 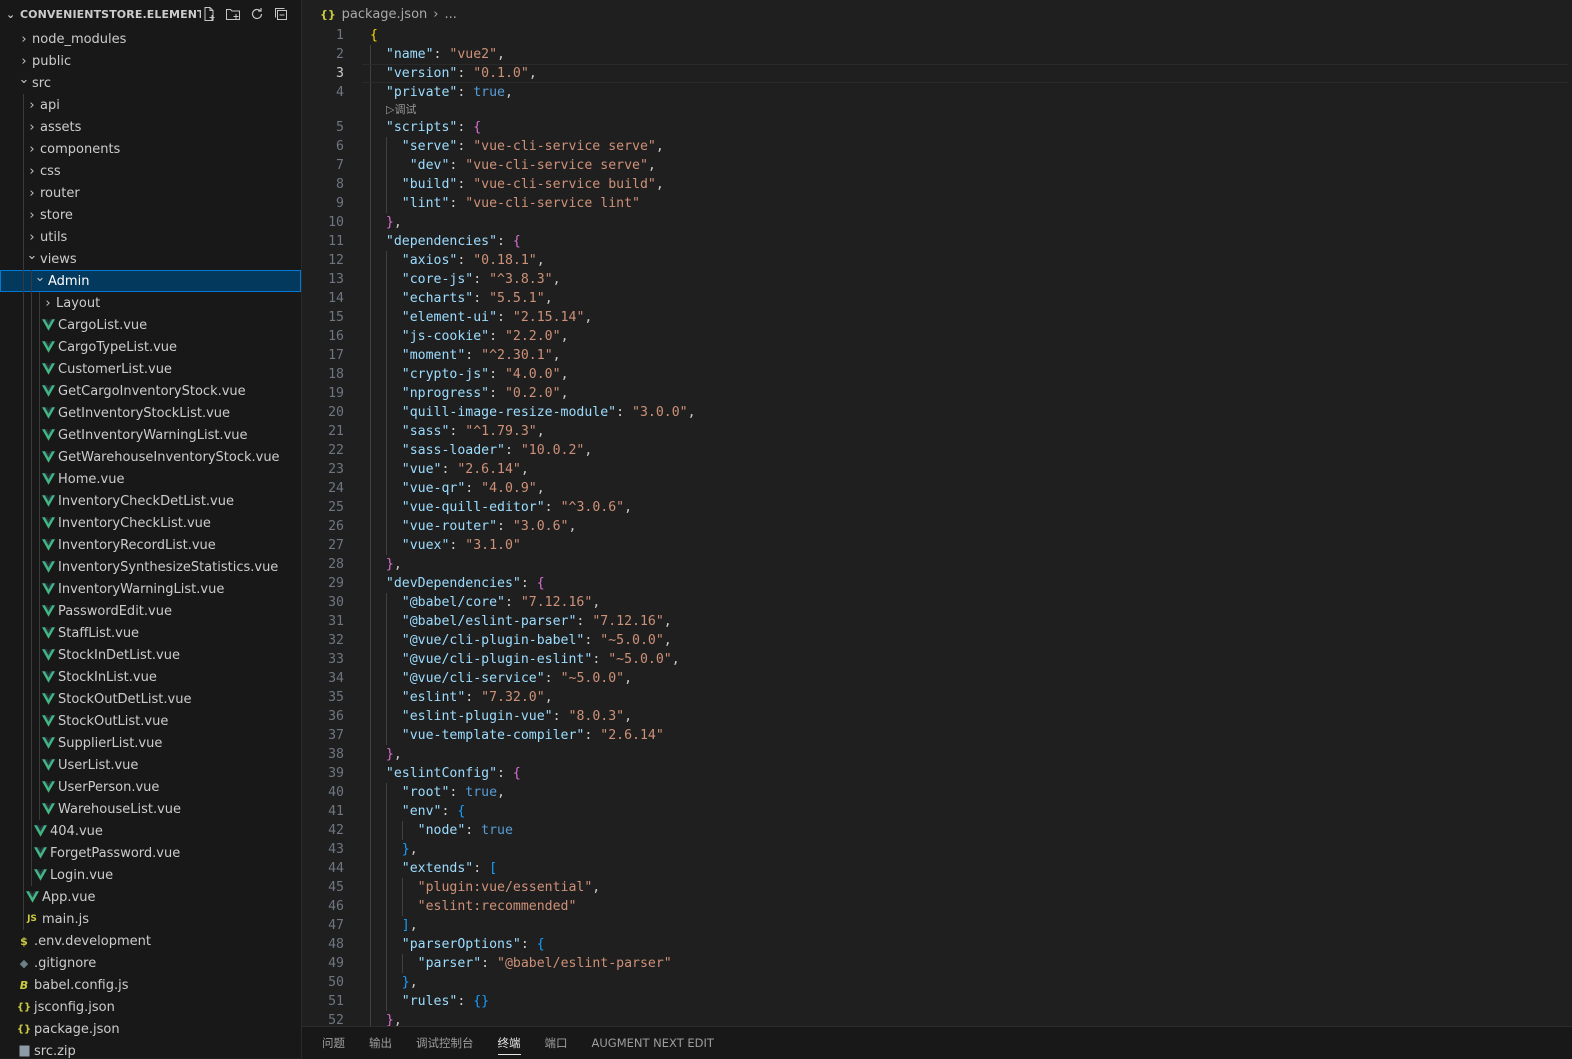 What do you see at coordinates (150, 325) in the screenshot?
I see `tree-item: CargoList.vue` at bounding box center [150, 325].